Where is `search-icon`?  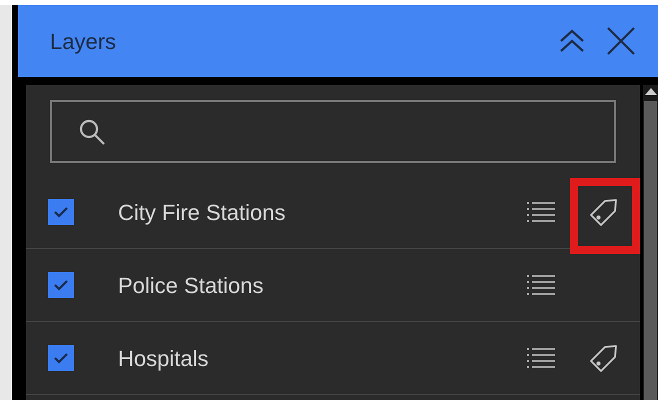 search-icon is located at coordinates (92, 132).